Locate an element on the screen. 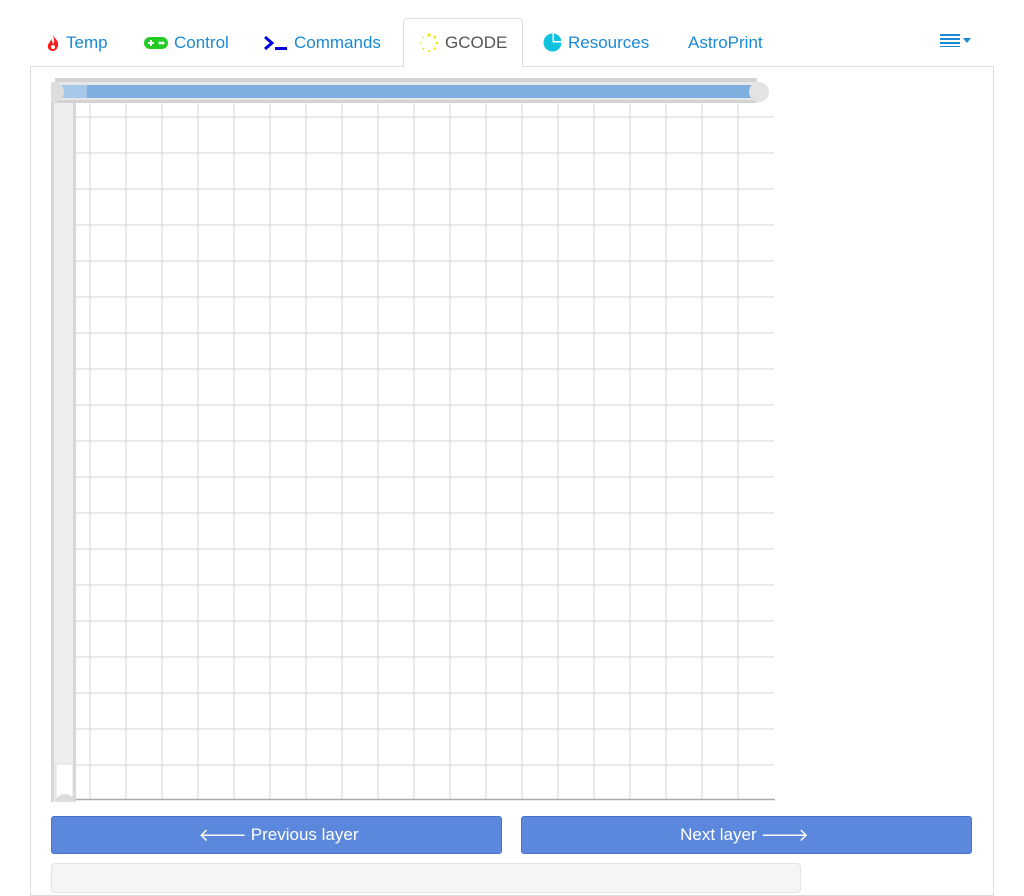  previous-layer-button: 🡐 Previous layer is located at coordinates (276, 835).